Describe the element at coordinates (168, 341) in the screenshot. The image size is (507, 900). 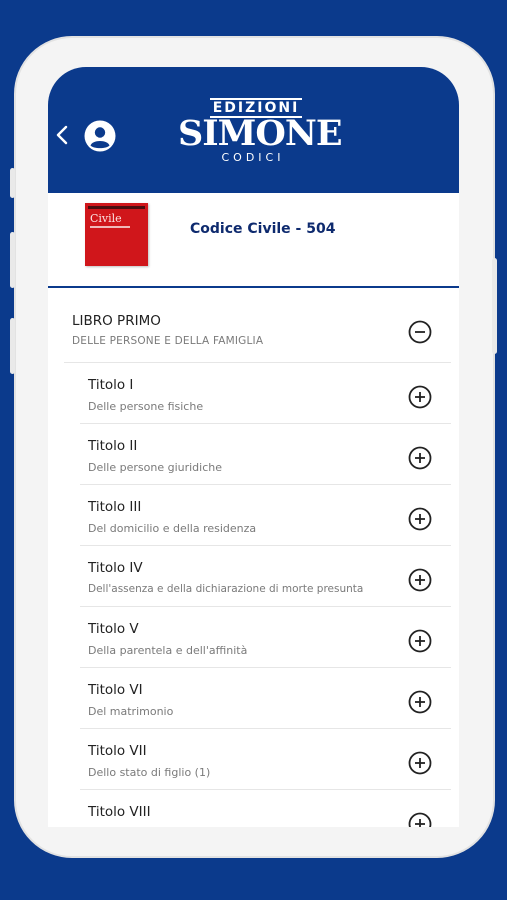
I see `libro-subtitle: DELLE PERSONE E DELLA FAMIGLIA` at that location.